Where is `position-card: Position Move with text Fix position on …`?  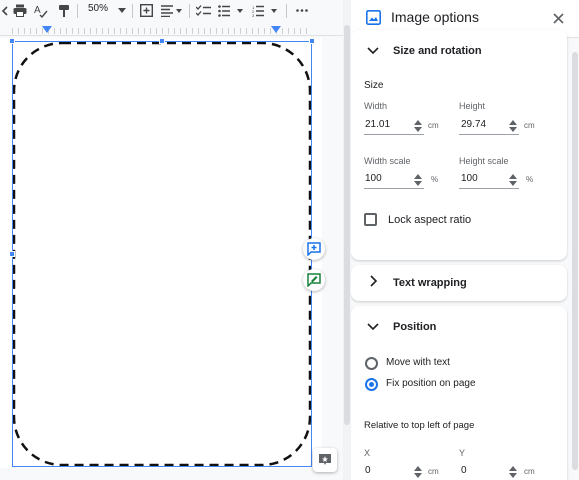 position-card: Position Move with text Fix position on … is located at coordinates (459, 393).